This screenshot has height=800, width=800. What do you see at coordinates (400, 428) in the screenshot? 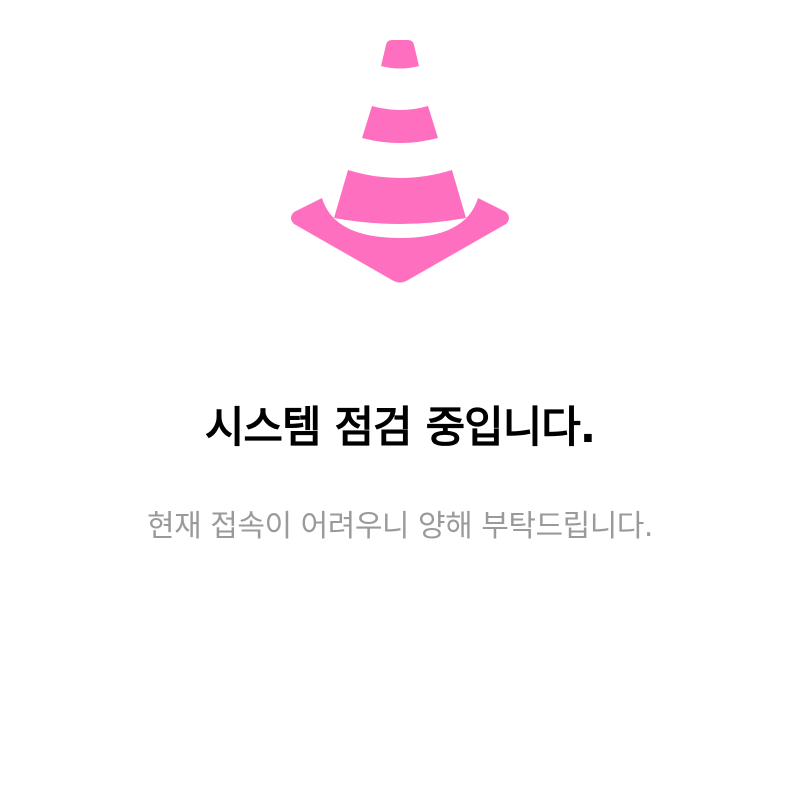
I see `page-title: 시스템 점검 중입니다.` at bounding box center [400, 428].